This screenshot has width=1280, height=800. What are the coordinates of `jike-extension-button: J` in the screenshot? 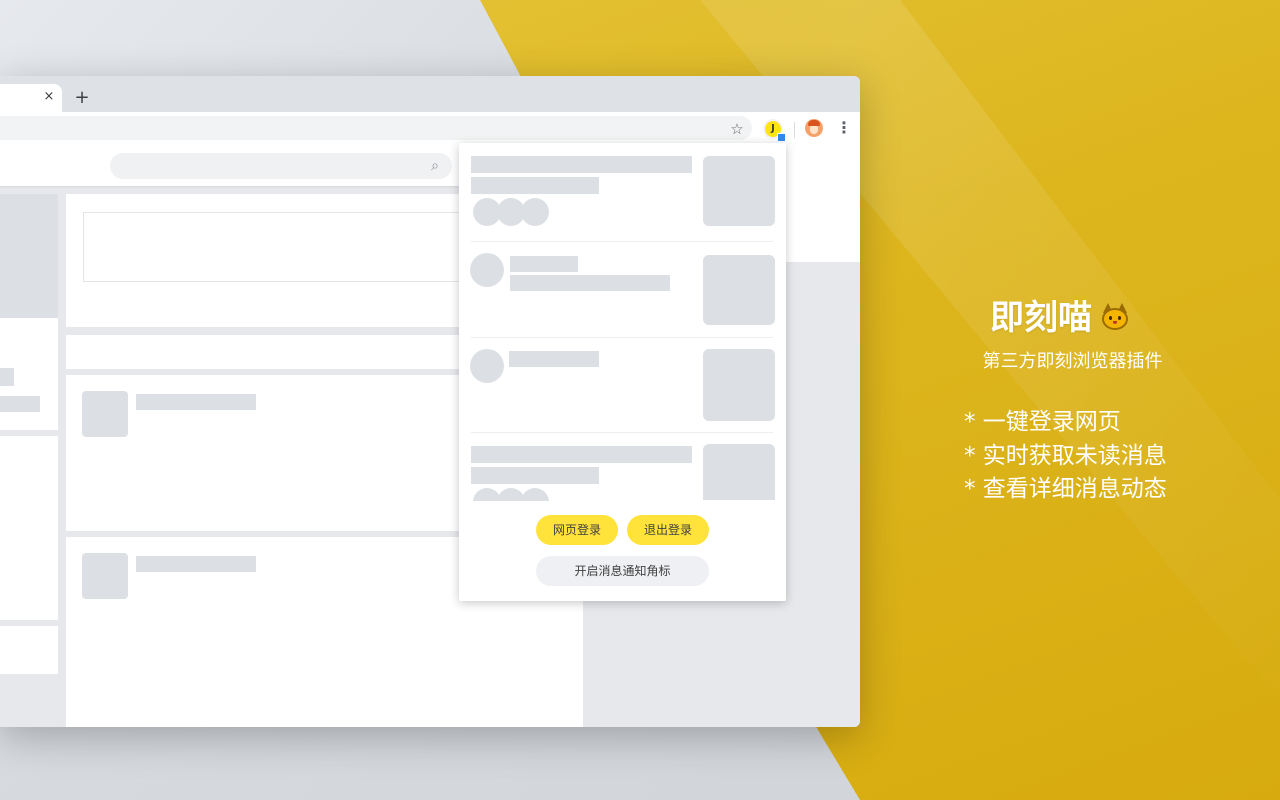 It's located at (774, 130).